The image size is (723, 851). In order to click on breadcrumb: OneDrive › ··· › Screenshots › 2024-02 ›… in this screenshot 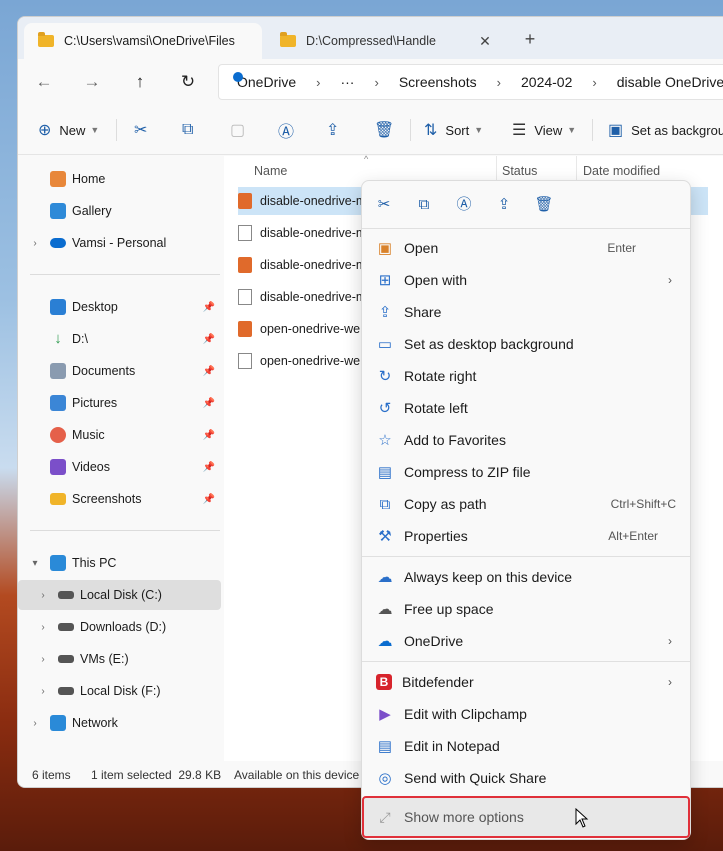, I will do `click(470, 82)`.